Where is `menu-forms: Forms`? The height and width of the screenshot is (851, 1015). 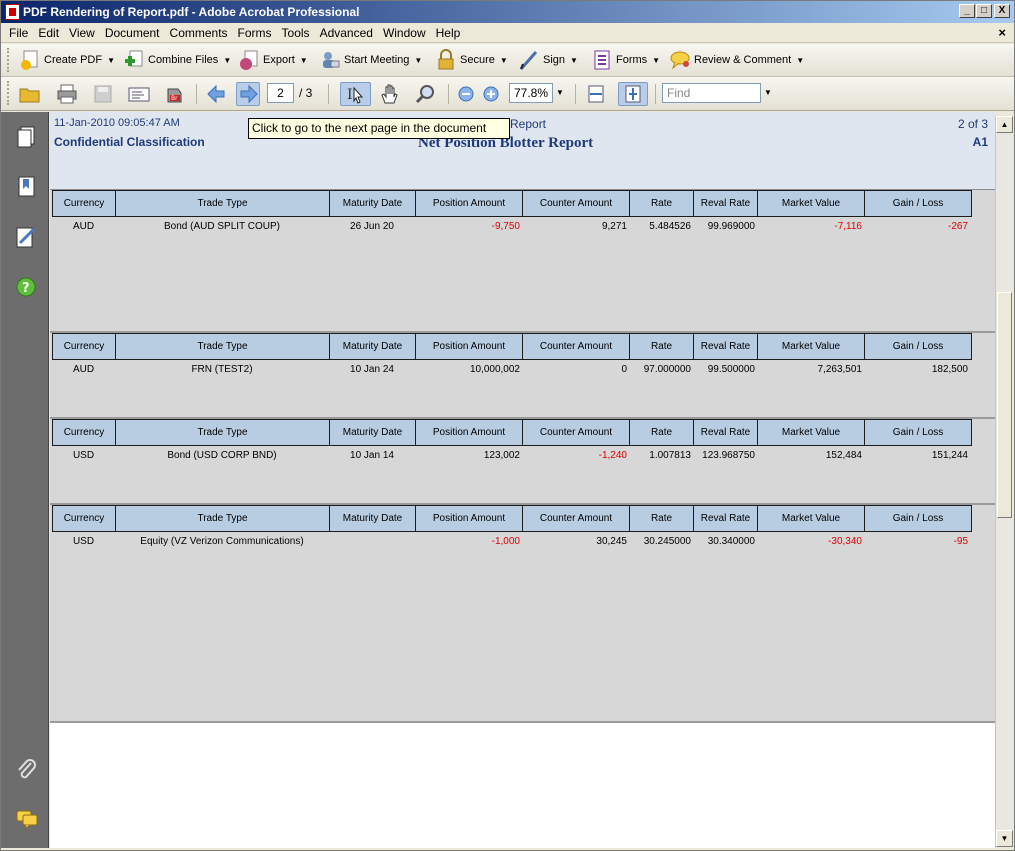
menu-forms: Forms is located at coordinates (255, 33).